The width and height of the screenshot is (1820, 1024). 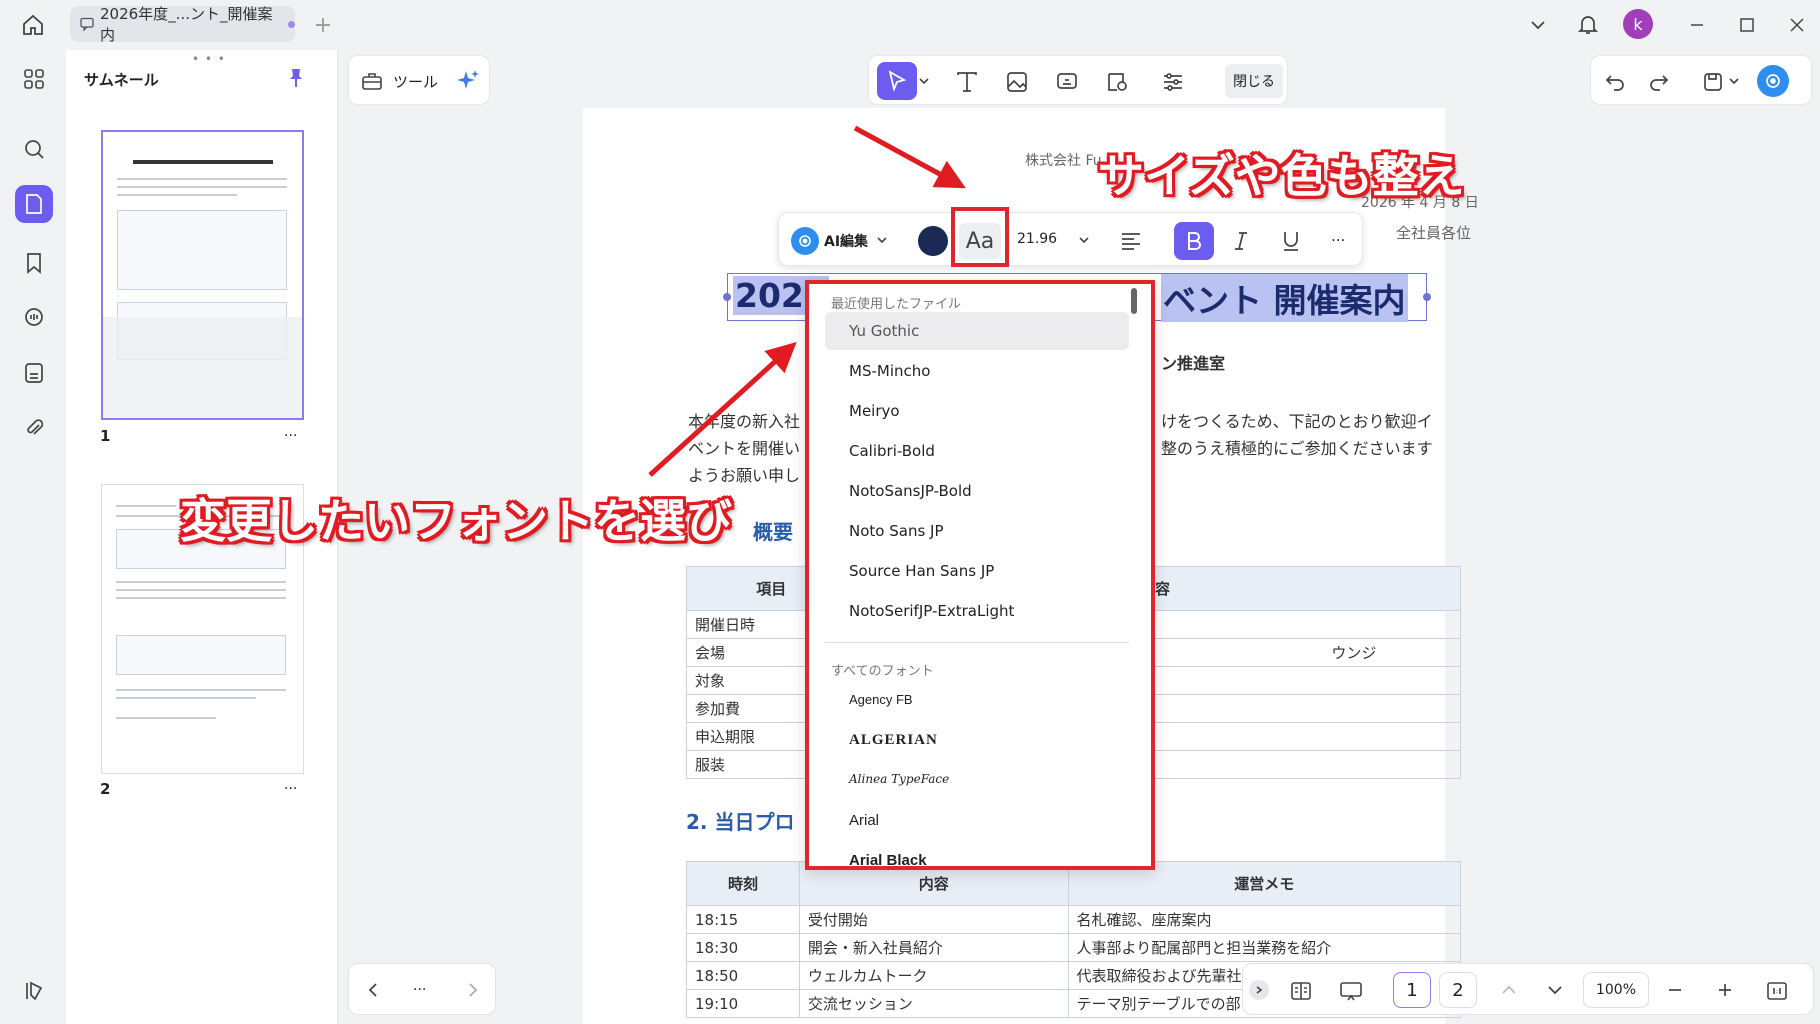 What do you see at coordinates (1555, 990) in the screenshot?
I see `chevron-down-icon` at bounding box center [1555, 990].